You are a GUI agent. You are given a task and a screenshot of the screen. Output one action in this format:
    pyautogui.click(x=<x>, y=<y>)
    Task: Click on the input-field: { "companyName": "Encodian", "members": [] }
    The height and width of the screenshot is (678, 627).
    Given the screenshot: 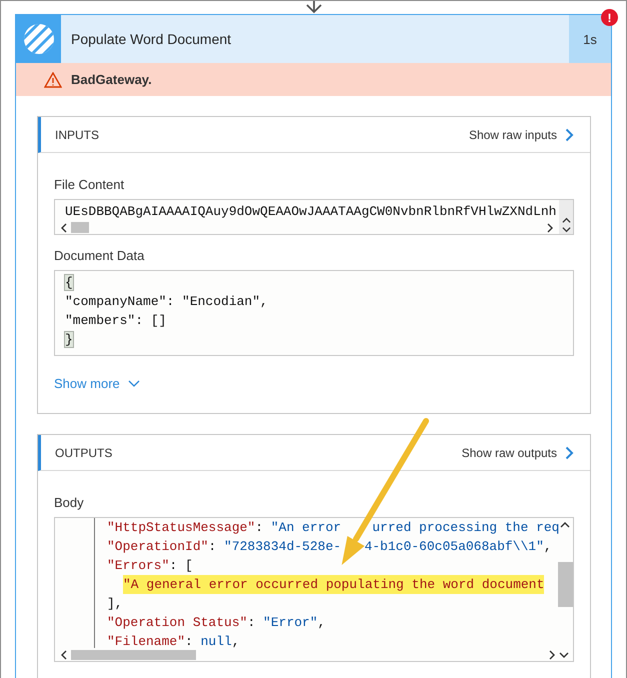 What is the action you would take?
    pyautogui.click(x=314, y=313)
    